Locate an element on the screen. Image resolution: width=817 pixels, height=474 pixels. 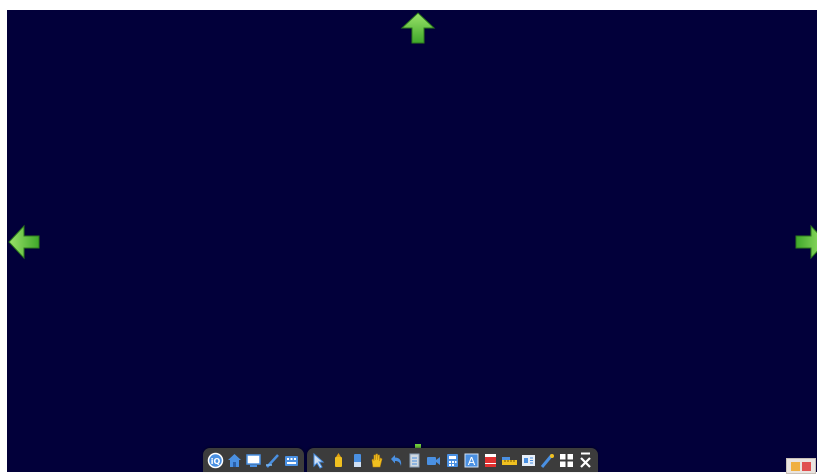
arrow-left-icon is located at coordinates (25, 242).